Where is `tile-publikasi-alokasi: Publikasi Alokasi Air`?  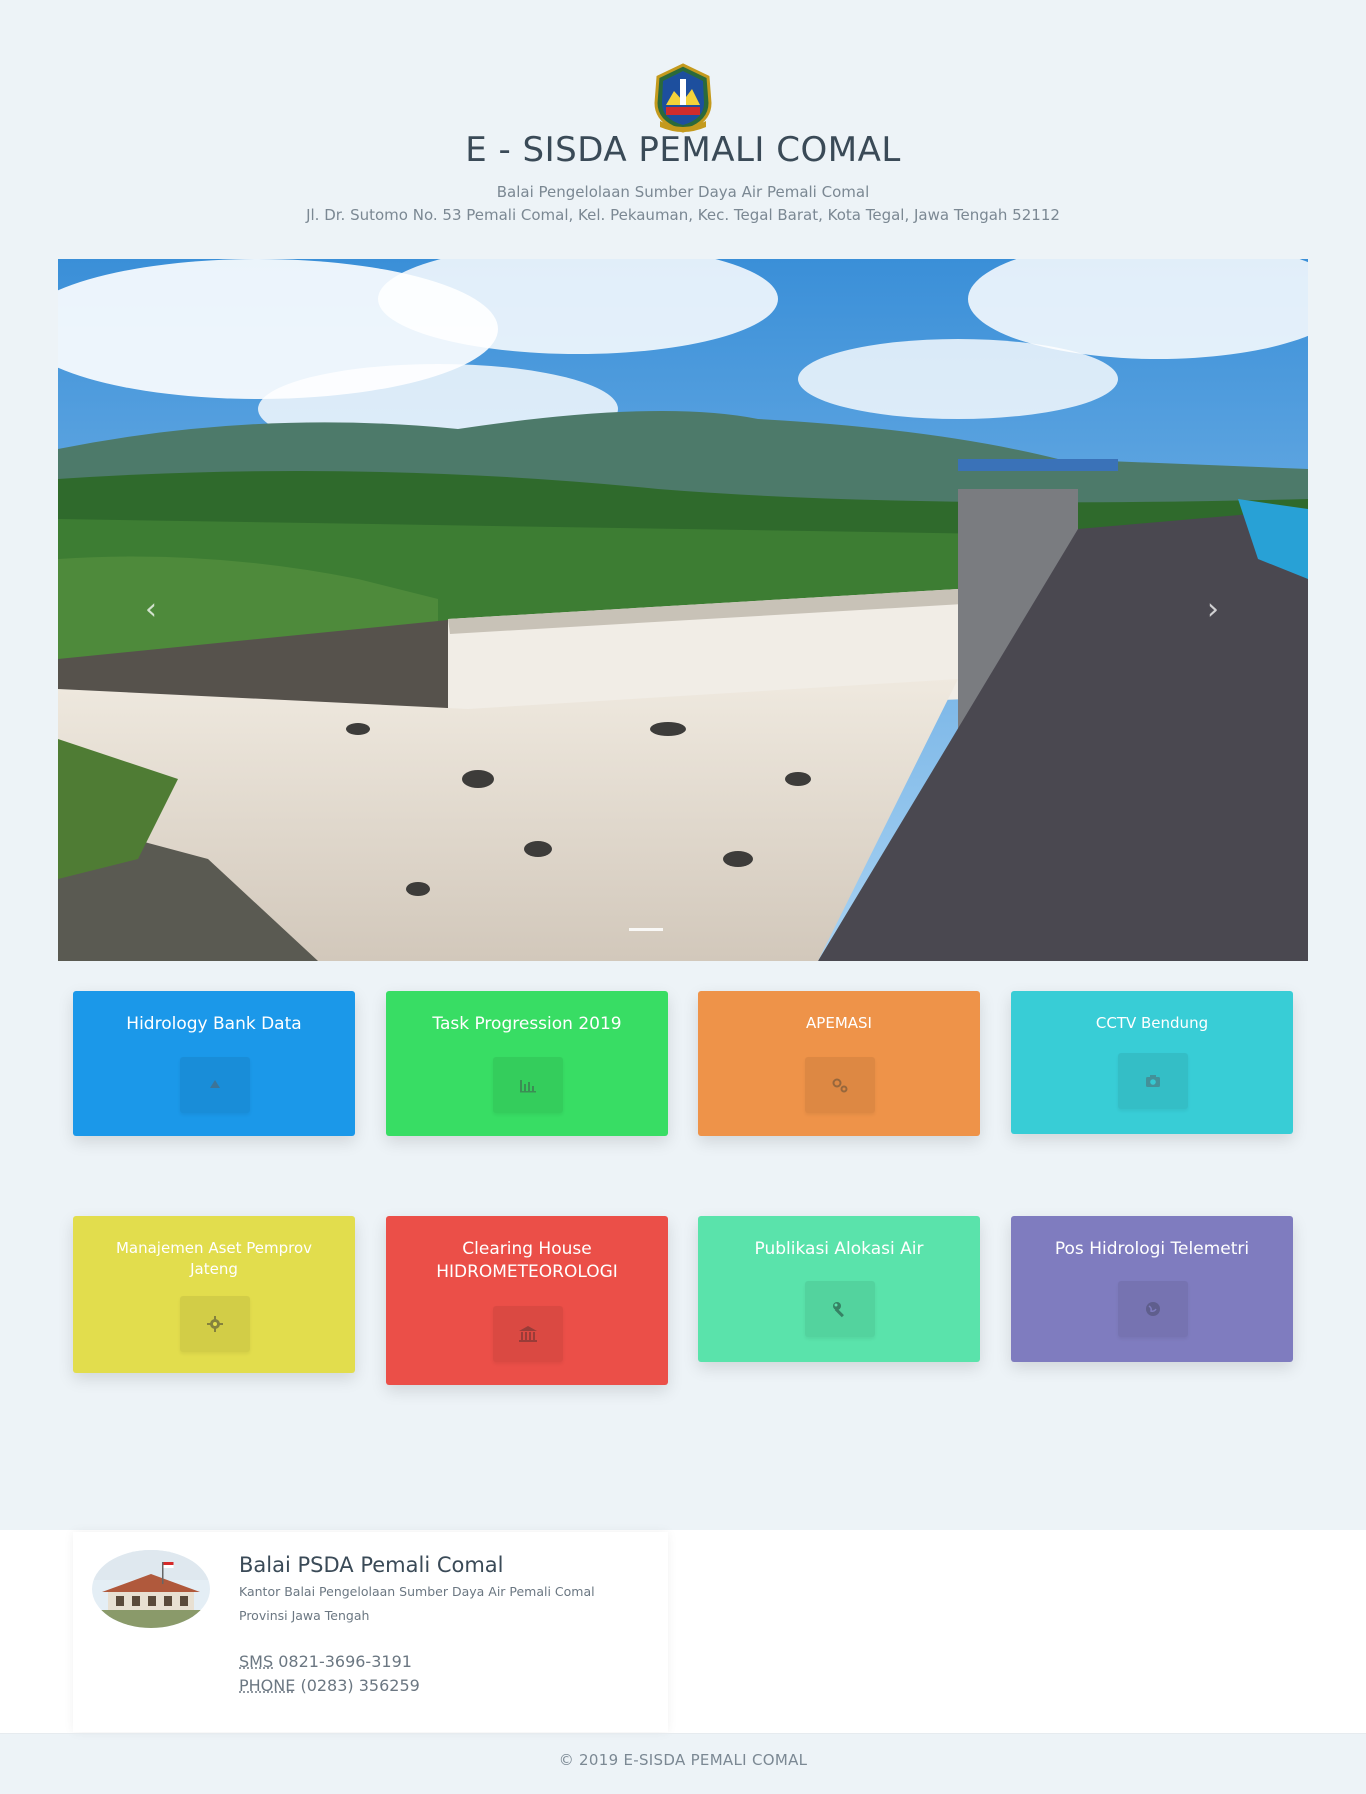
tile-publikasi-alokasi: Publikasi Alokasi Air is located at coordinates (839, 1289).